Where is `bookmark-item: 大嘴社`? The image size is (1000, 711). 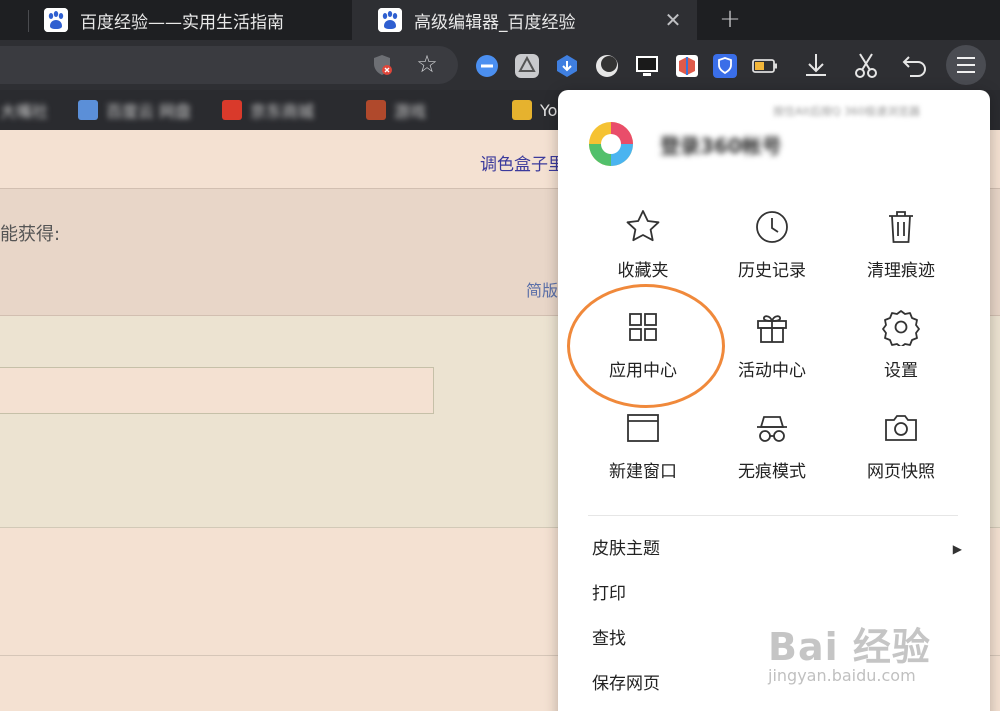 bookmark-item: 大嘴社 is located at coordinates (24, 110).